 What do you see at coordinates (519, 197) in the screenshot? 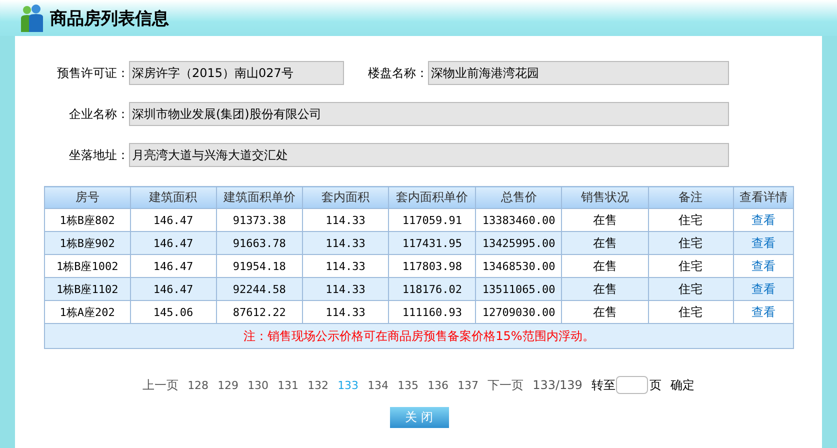
I see `column-header: 总售价` at bounding box center [519, 197].